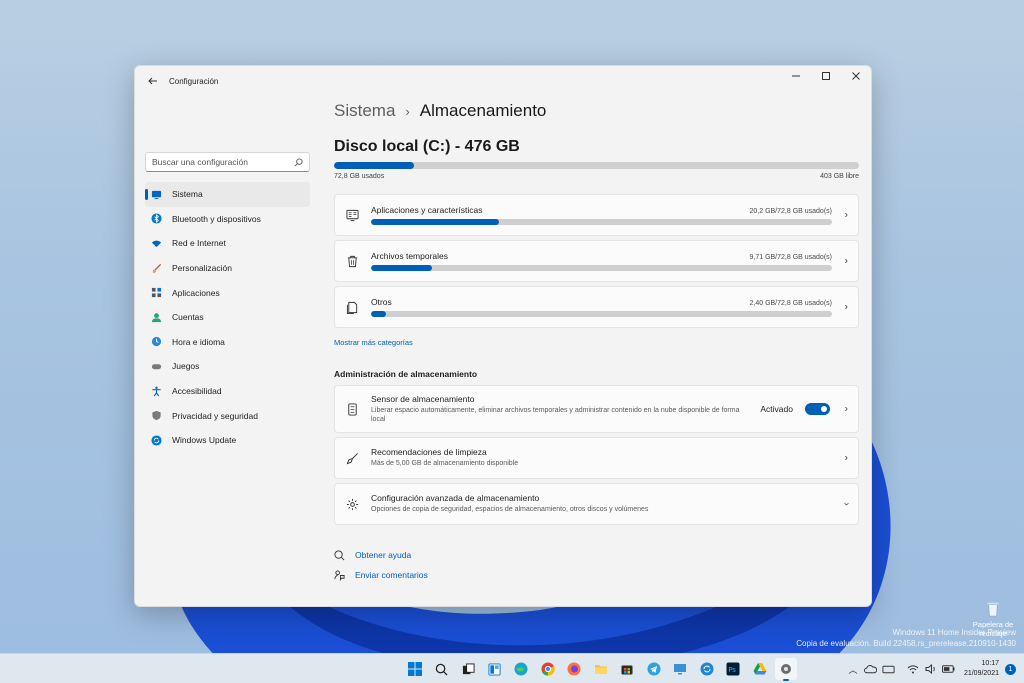  What do you see at coordinates (654, 669) in the screenshot?
I see `telegram-button` at bounding box center [654, 669].